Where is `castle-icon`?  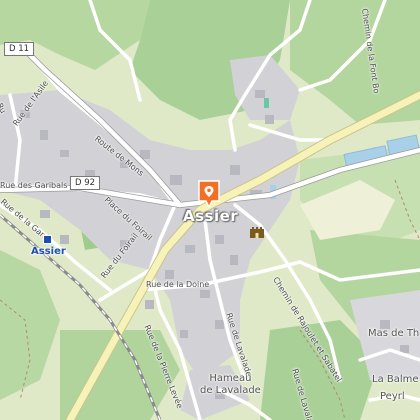 castle-icon is located at coordinates (257, 232).